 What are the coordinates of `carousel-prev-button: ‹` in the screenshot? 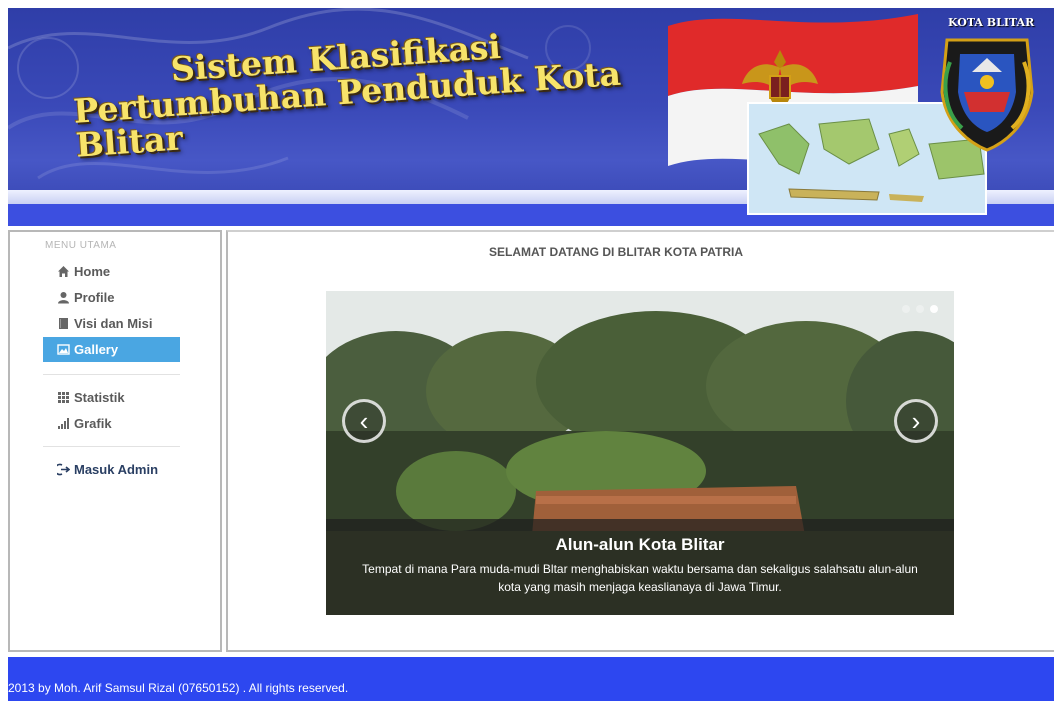 It's located at (364, 421).